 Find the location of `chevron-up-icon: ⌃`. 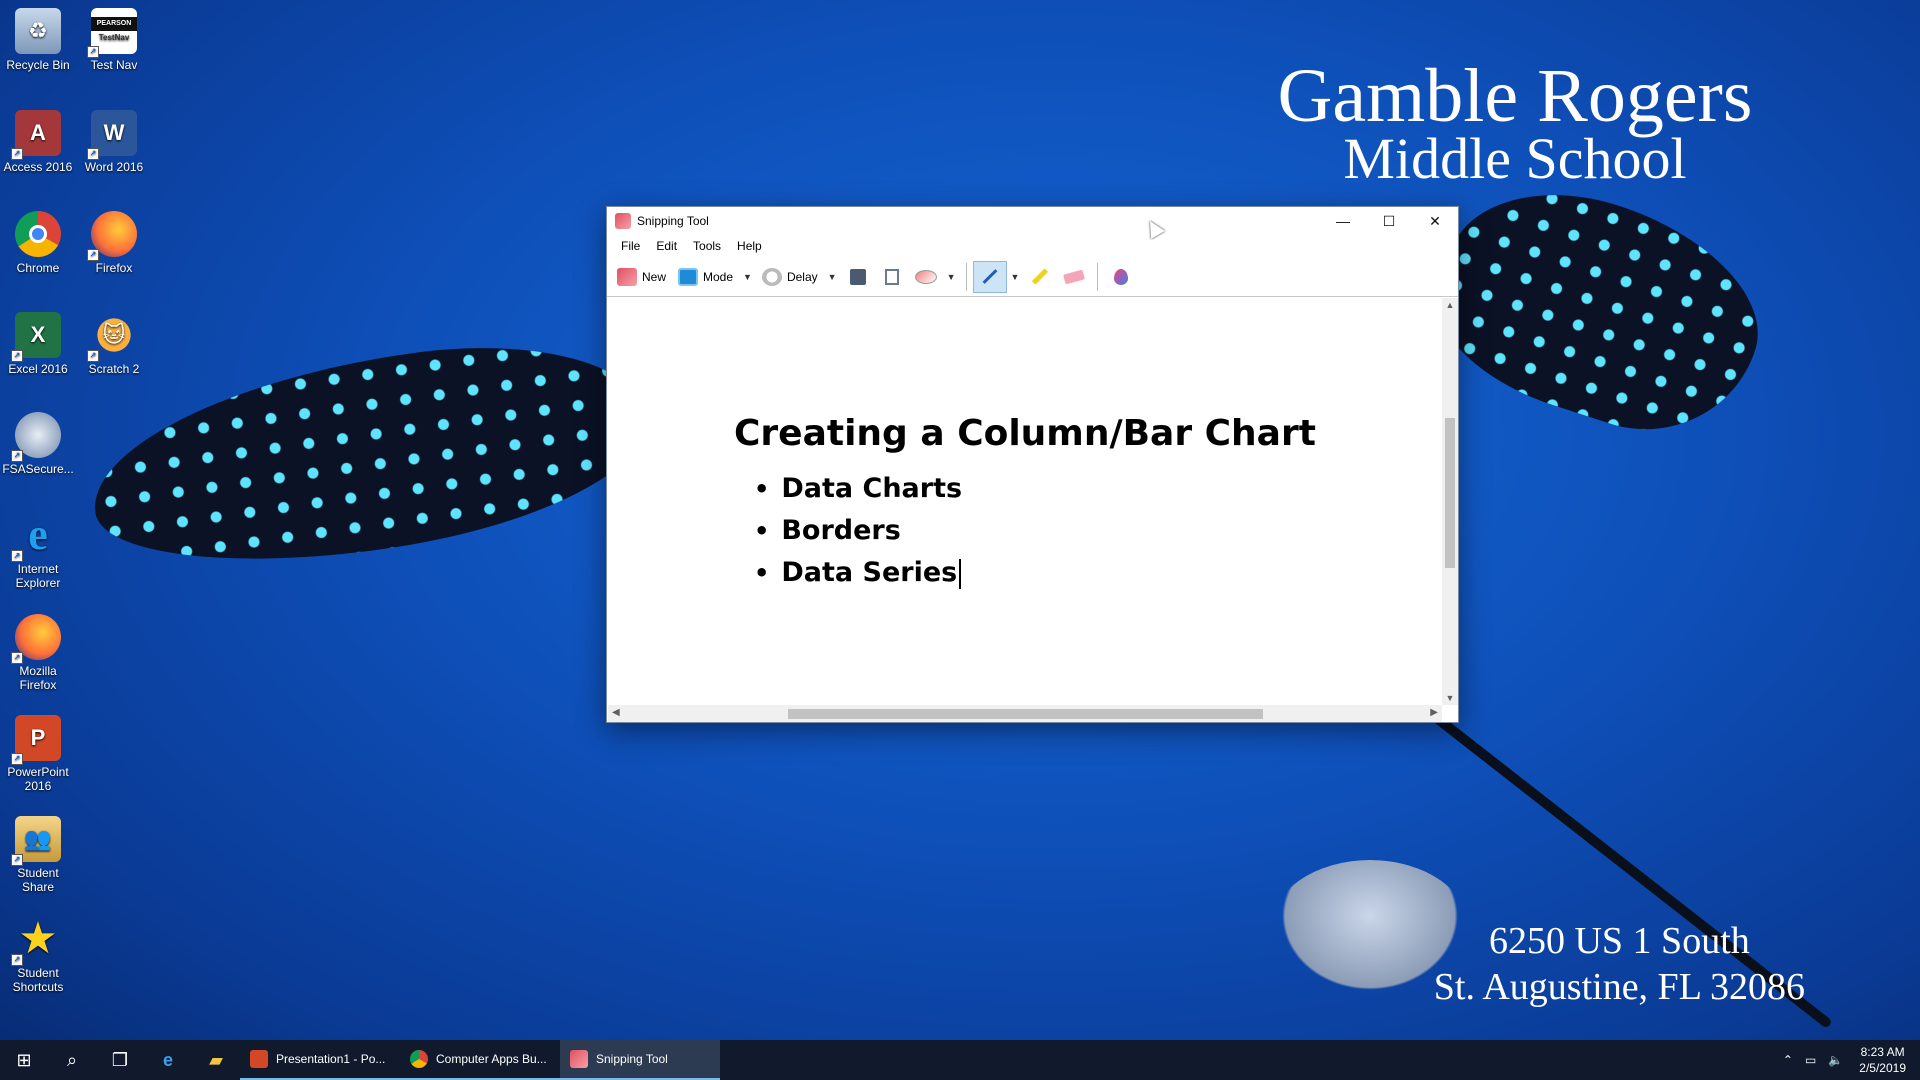

chevron-up-icon: ⌃ is located at coordinates (1788, 1060).